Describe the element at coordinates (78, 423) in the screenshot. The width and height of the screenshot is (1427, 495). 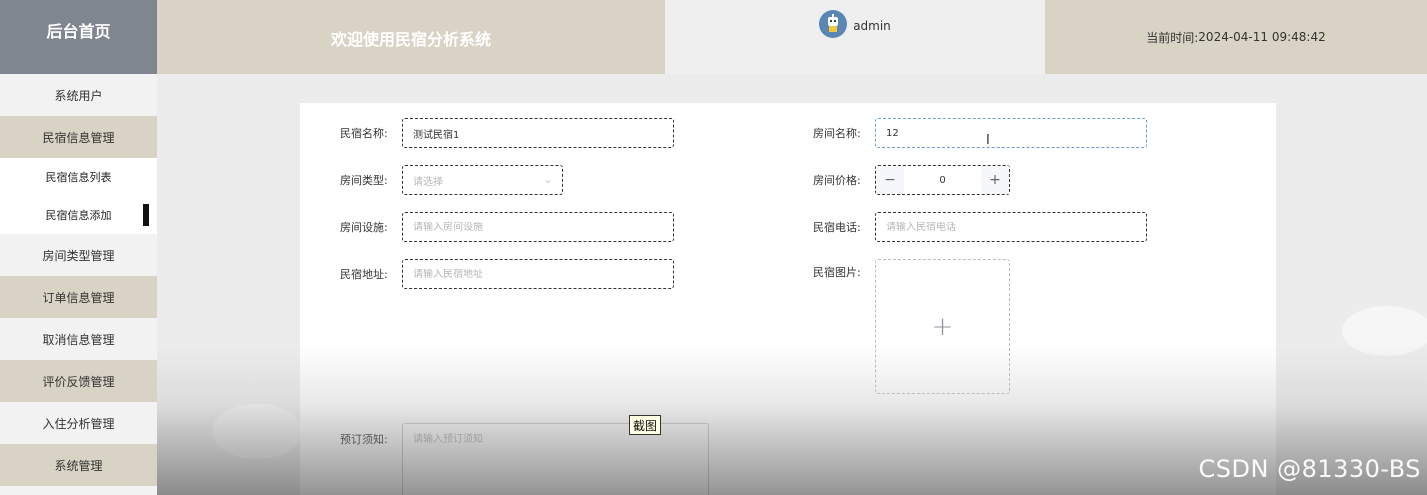
I see `sidebar-item-checkin-analysis: 入住分析管理` at that location.